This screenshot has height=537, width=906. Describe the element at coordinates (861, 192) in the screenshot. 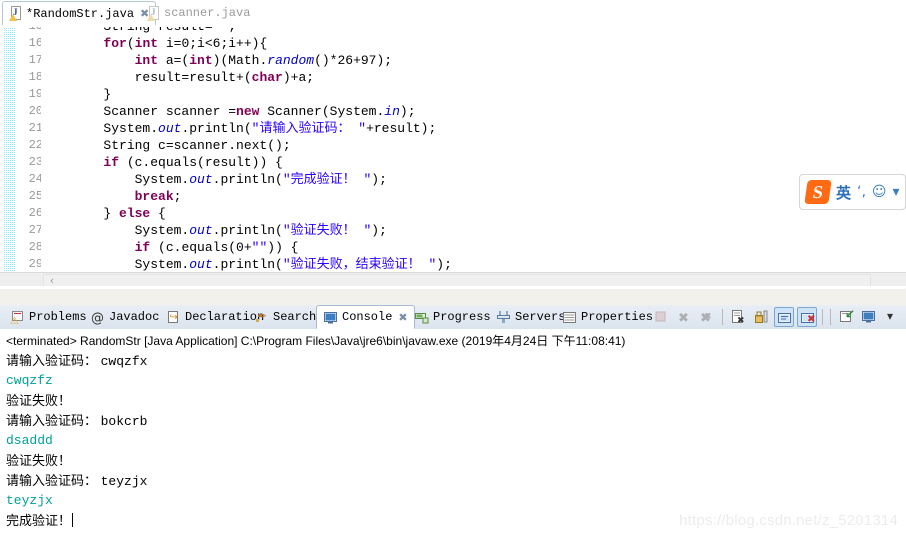

I see `ime-punctuation-icon: ‘‚` at that location.